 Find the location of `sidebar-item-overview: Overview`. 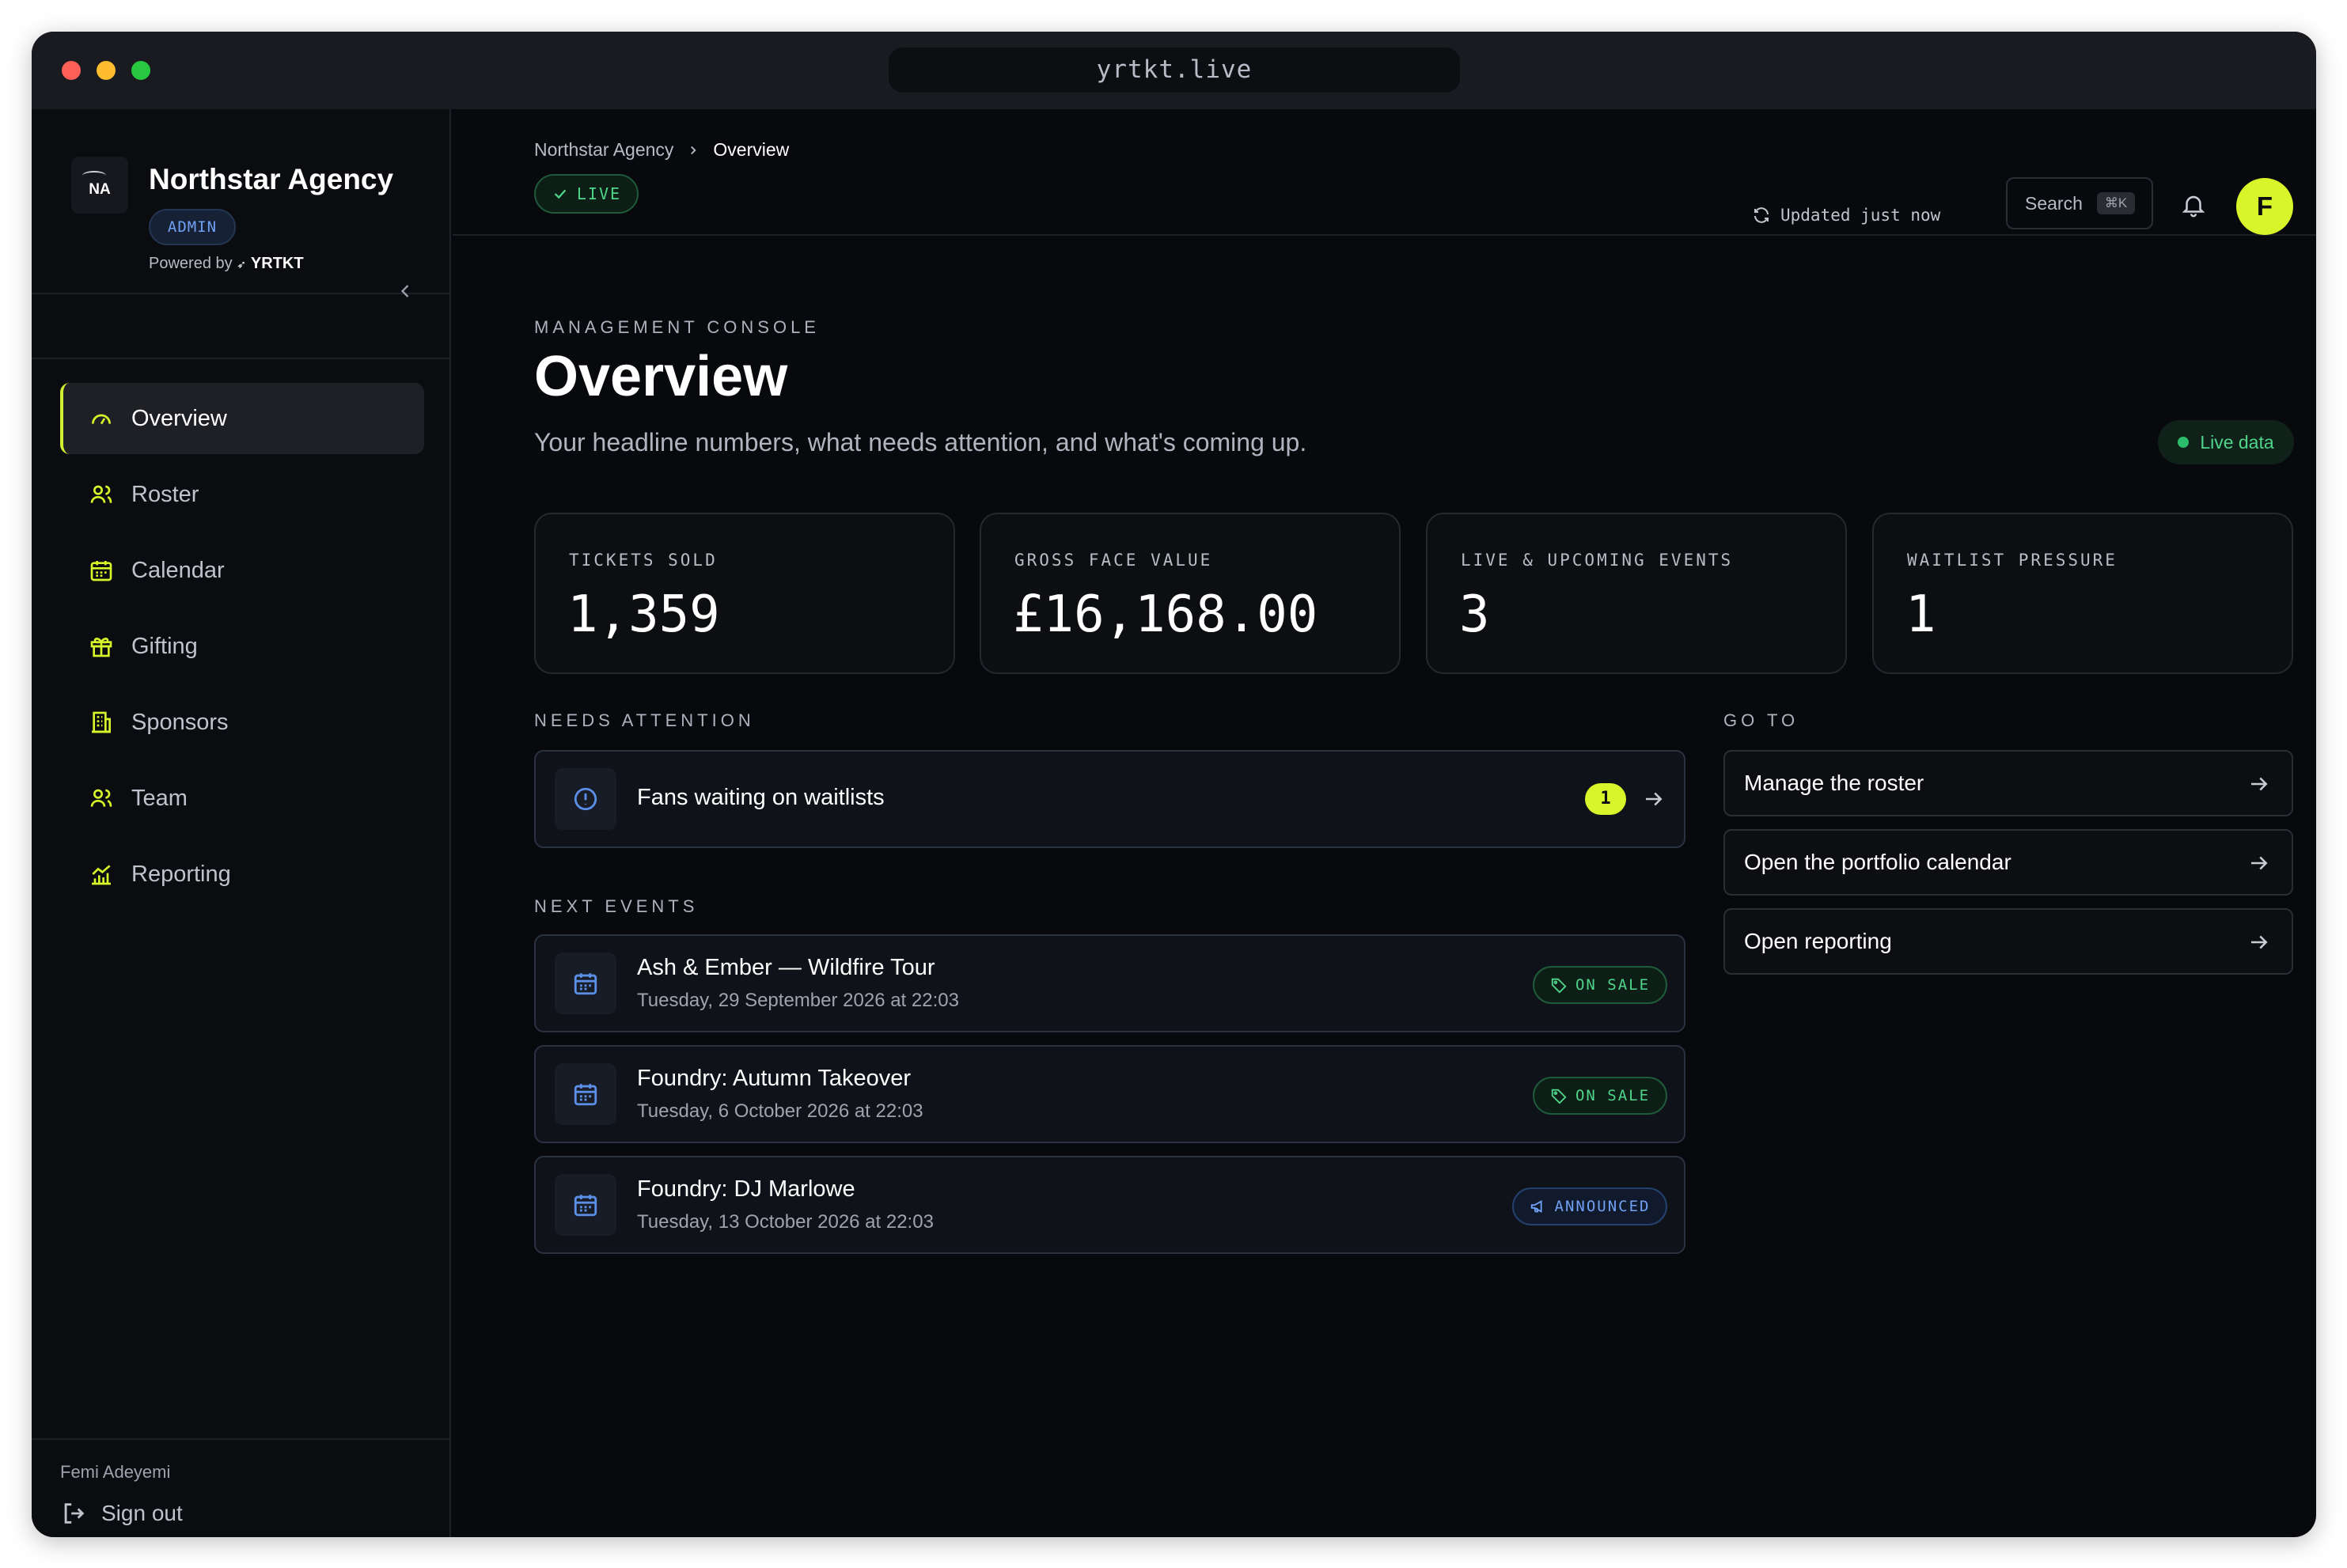

sidebar-item-overview: Overview is located at coordinates (242, 418).